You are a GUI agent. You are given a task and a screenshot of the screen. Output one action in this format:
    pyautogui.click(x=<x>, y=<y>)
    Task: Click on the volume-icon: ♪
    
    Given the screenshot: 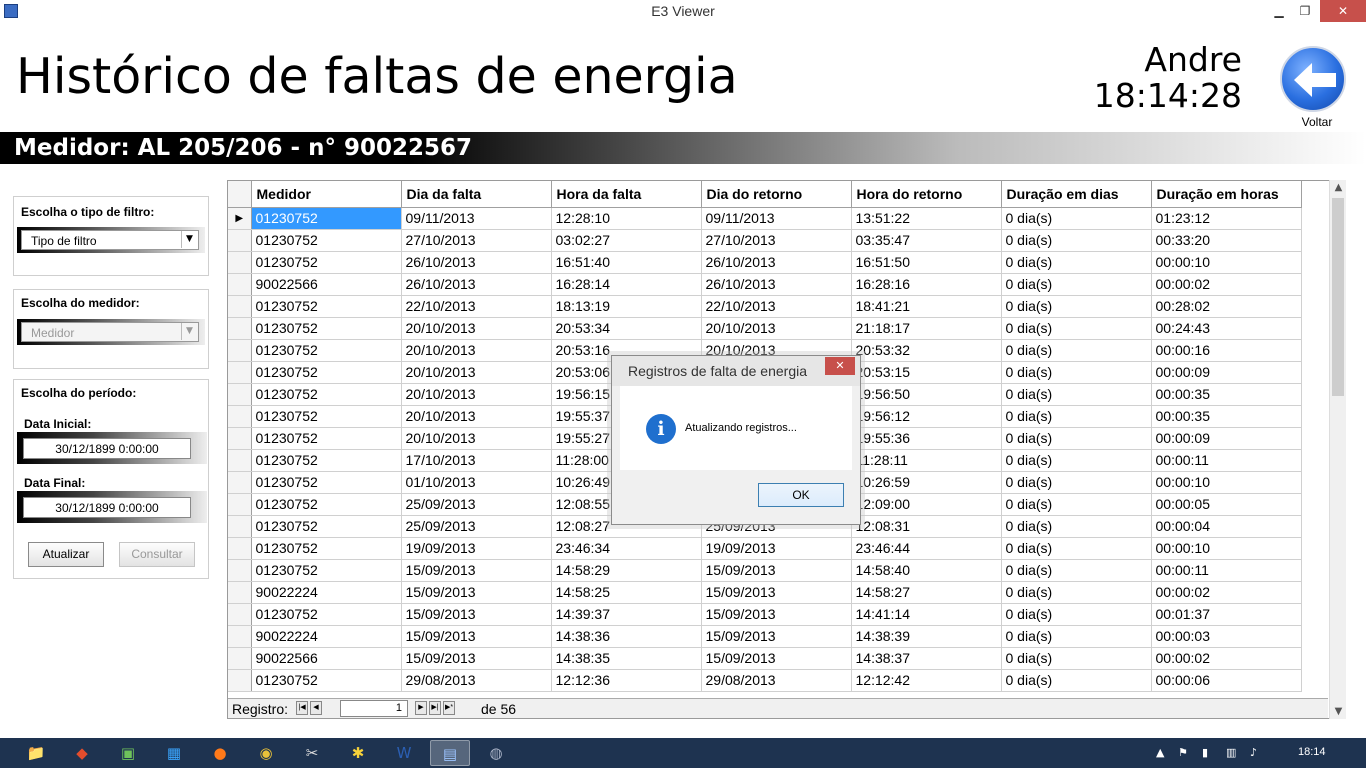 What is the action you would take?
    pyautogui.click(x=1253, y=752)
    